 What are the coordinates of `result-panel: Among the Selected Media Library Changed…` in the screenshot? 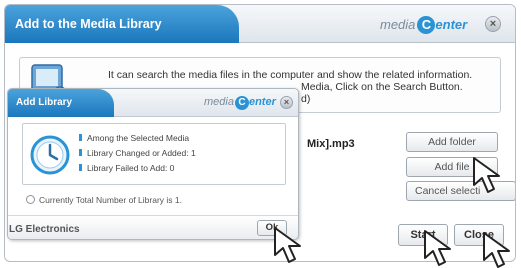 It's located at (154, 154).